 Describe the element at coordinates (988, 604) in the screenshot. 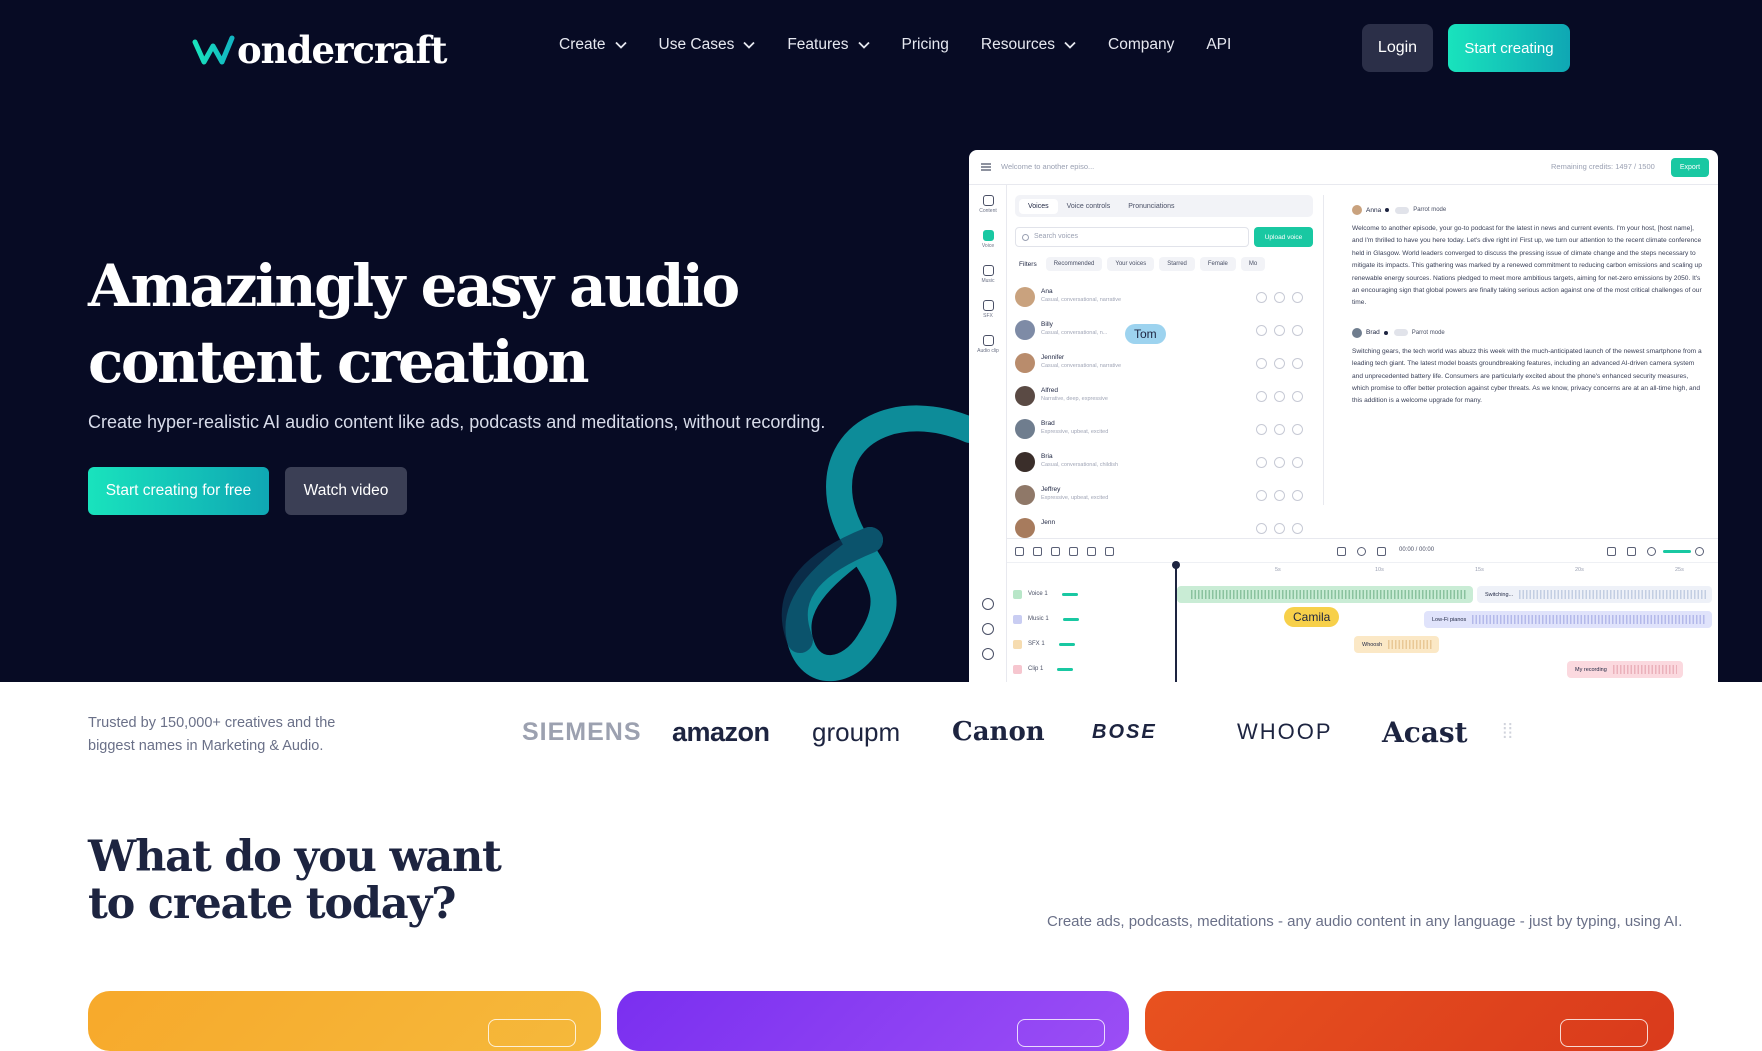

I see `help-icon` at that location.